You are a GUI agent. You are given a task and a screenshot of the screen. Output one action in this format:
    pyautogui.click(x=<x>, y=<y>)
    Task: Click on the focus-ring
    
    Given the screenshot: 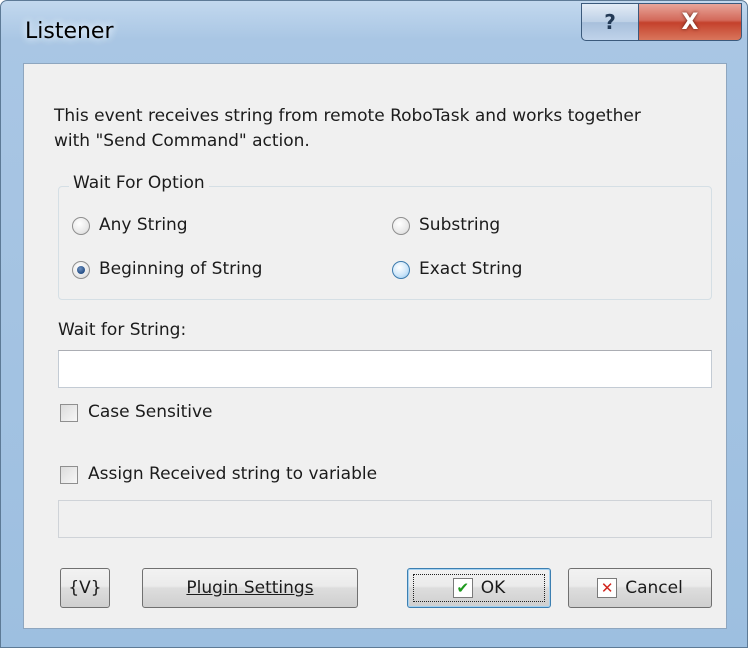 What is the action you would take?
    pyautogui.click(x=479, y=588)
    